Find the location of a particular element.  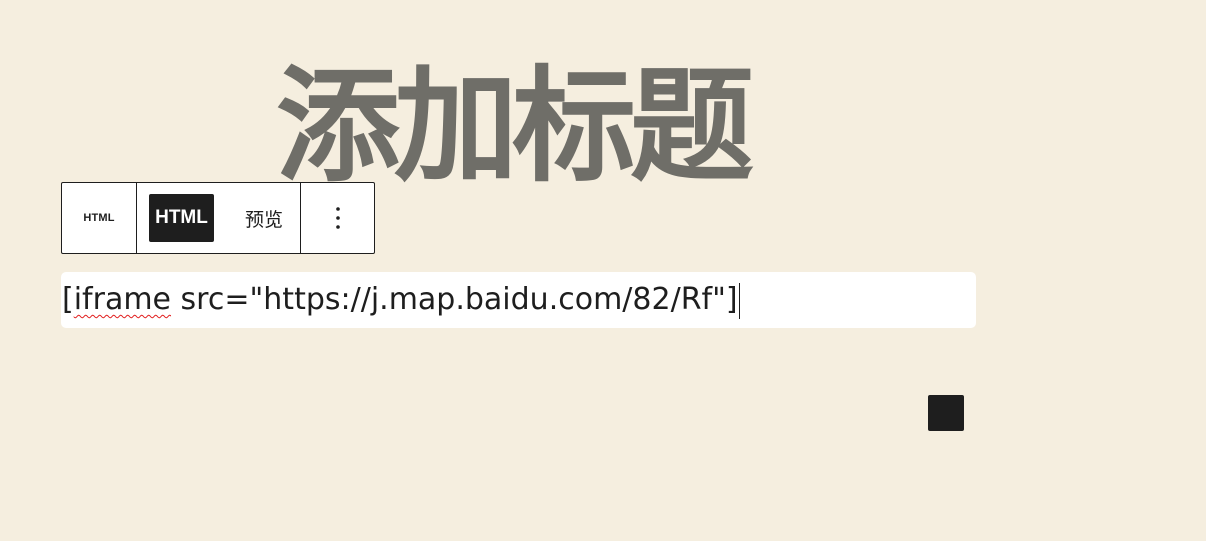

more-options-button is located at coordinates (338, 218).